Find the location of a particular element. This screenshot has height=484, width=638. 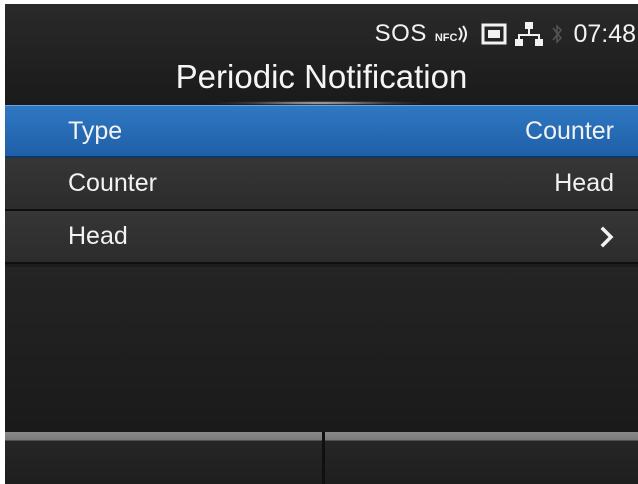

page-title: Periodic Notification is located at coordinates (321, 76).